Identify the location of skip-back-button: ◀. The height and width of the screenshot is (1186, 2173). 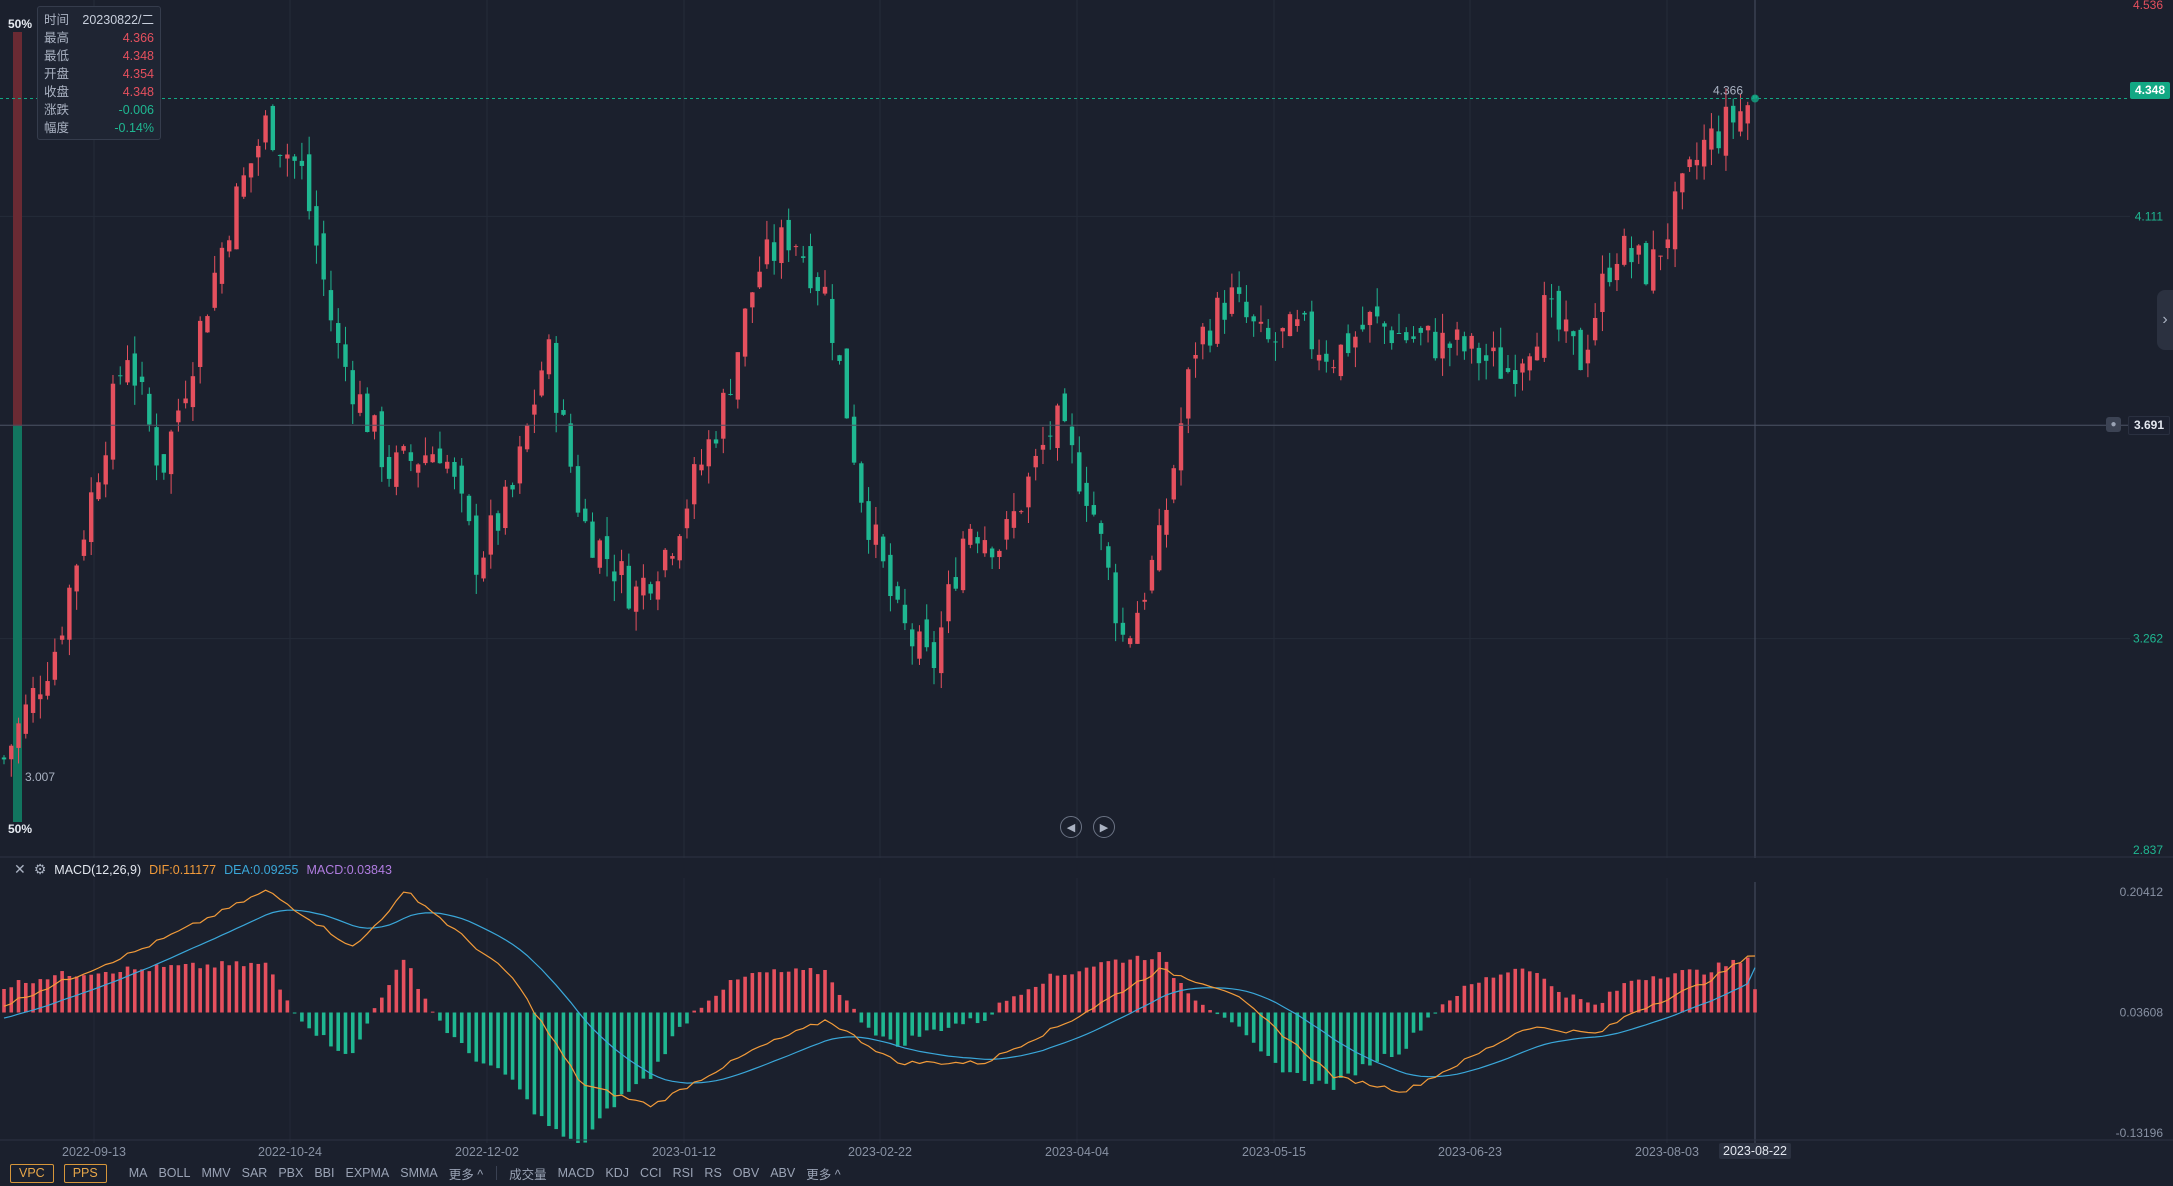
(1071, 827).